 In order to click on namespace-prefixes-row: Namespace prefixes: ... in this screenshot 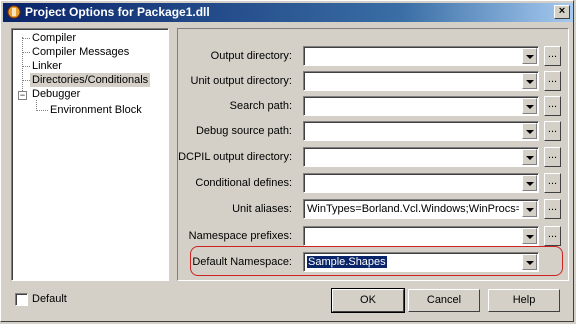, I will do `click(373, 236)`.